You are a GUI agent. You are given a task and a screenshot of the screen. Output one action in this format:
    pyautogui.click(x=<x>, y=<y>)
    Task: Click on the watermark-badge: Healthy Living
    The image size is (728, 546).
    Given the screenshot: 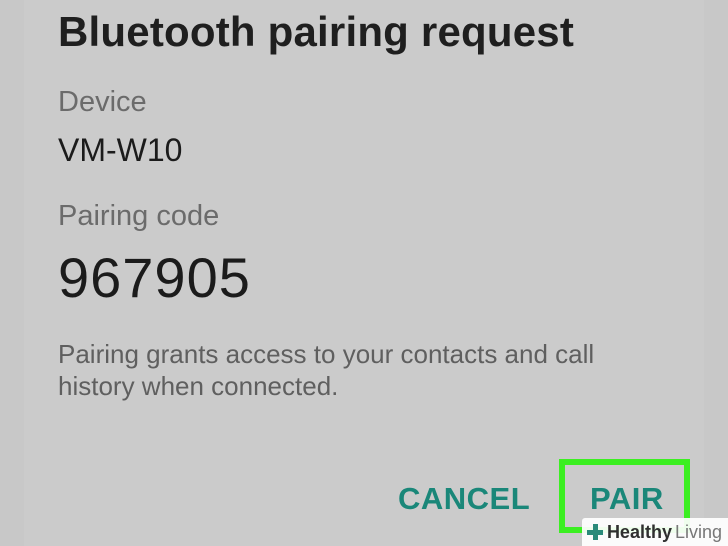 What is the action you would take?
    pyautogui.click(x=654, y=532)
    